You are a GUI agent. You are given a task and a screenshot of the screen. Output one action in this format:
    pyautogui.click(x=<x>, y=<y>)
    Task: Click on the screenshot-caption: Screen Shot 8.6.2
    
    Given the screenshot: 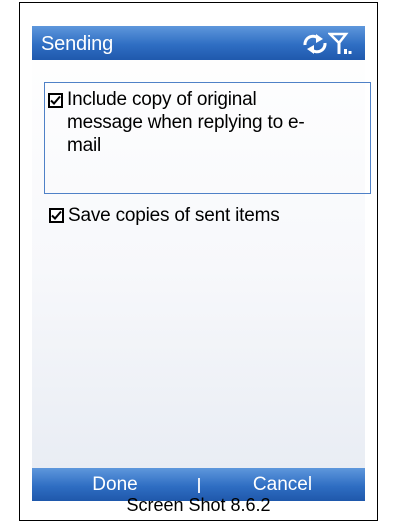 What is the action you would take?
    pyautogui.click(x=198, y=505)
    